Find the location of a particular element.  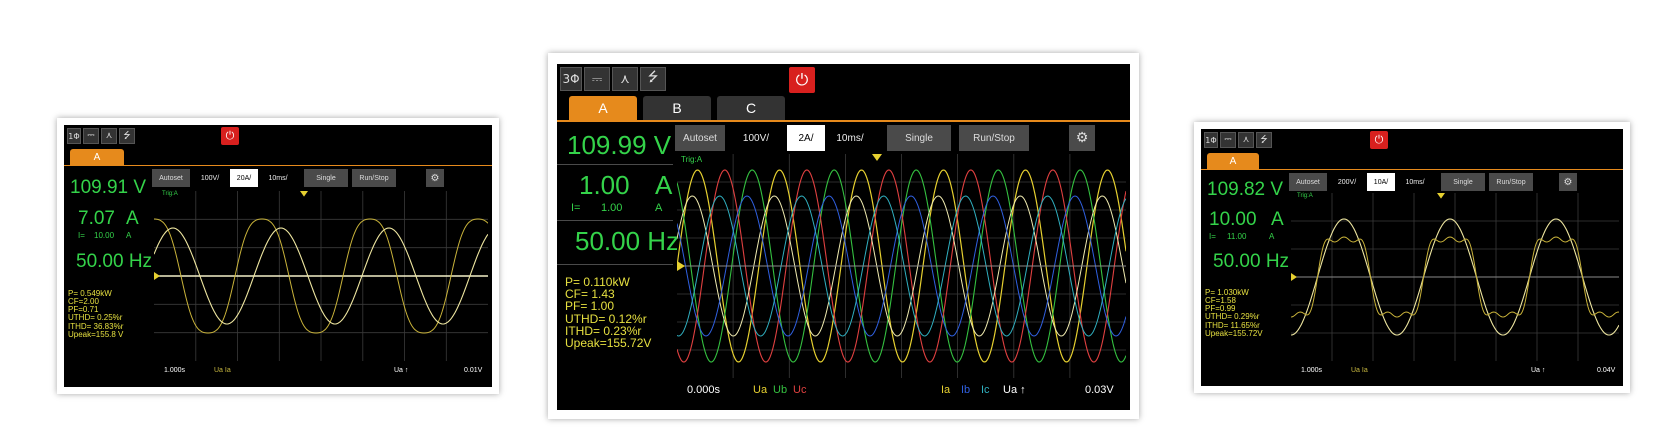

amps-per-div: 10A/ is located at coordinates (1381, 182).